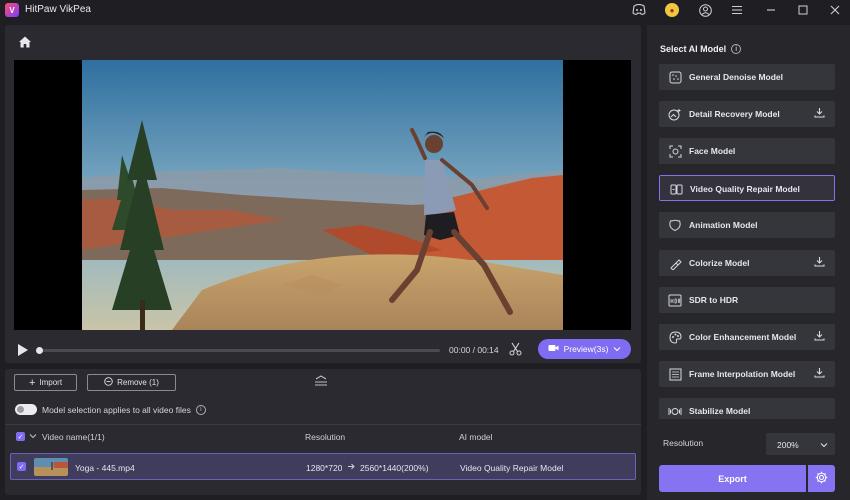 The image size is (850, 500). I want to click on model-label: Colorize Model, so click(719, 263).